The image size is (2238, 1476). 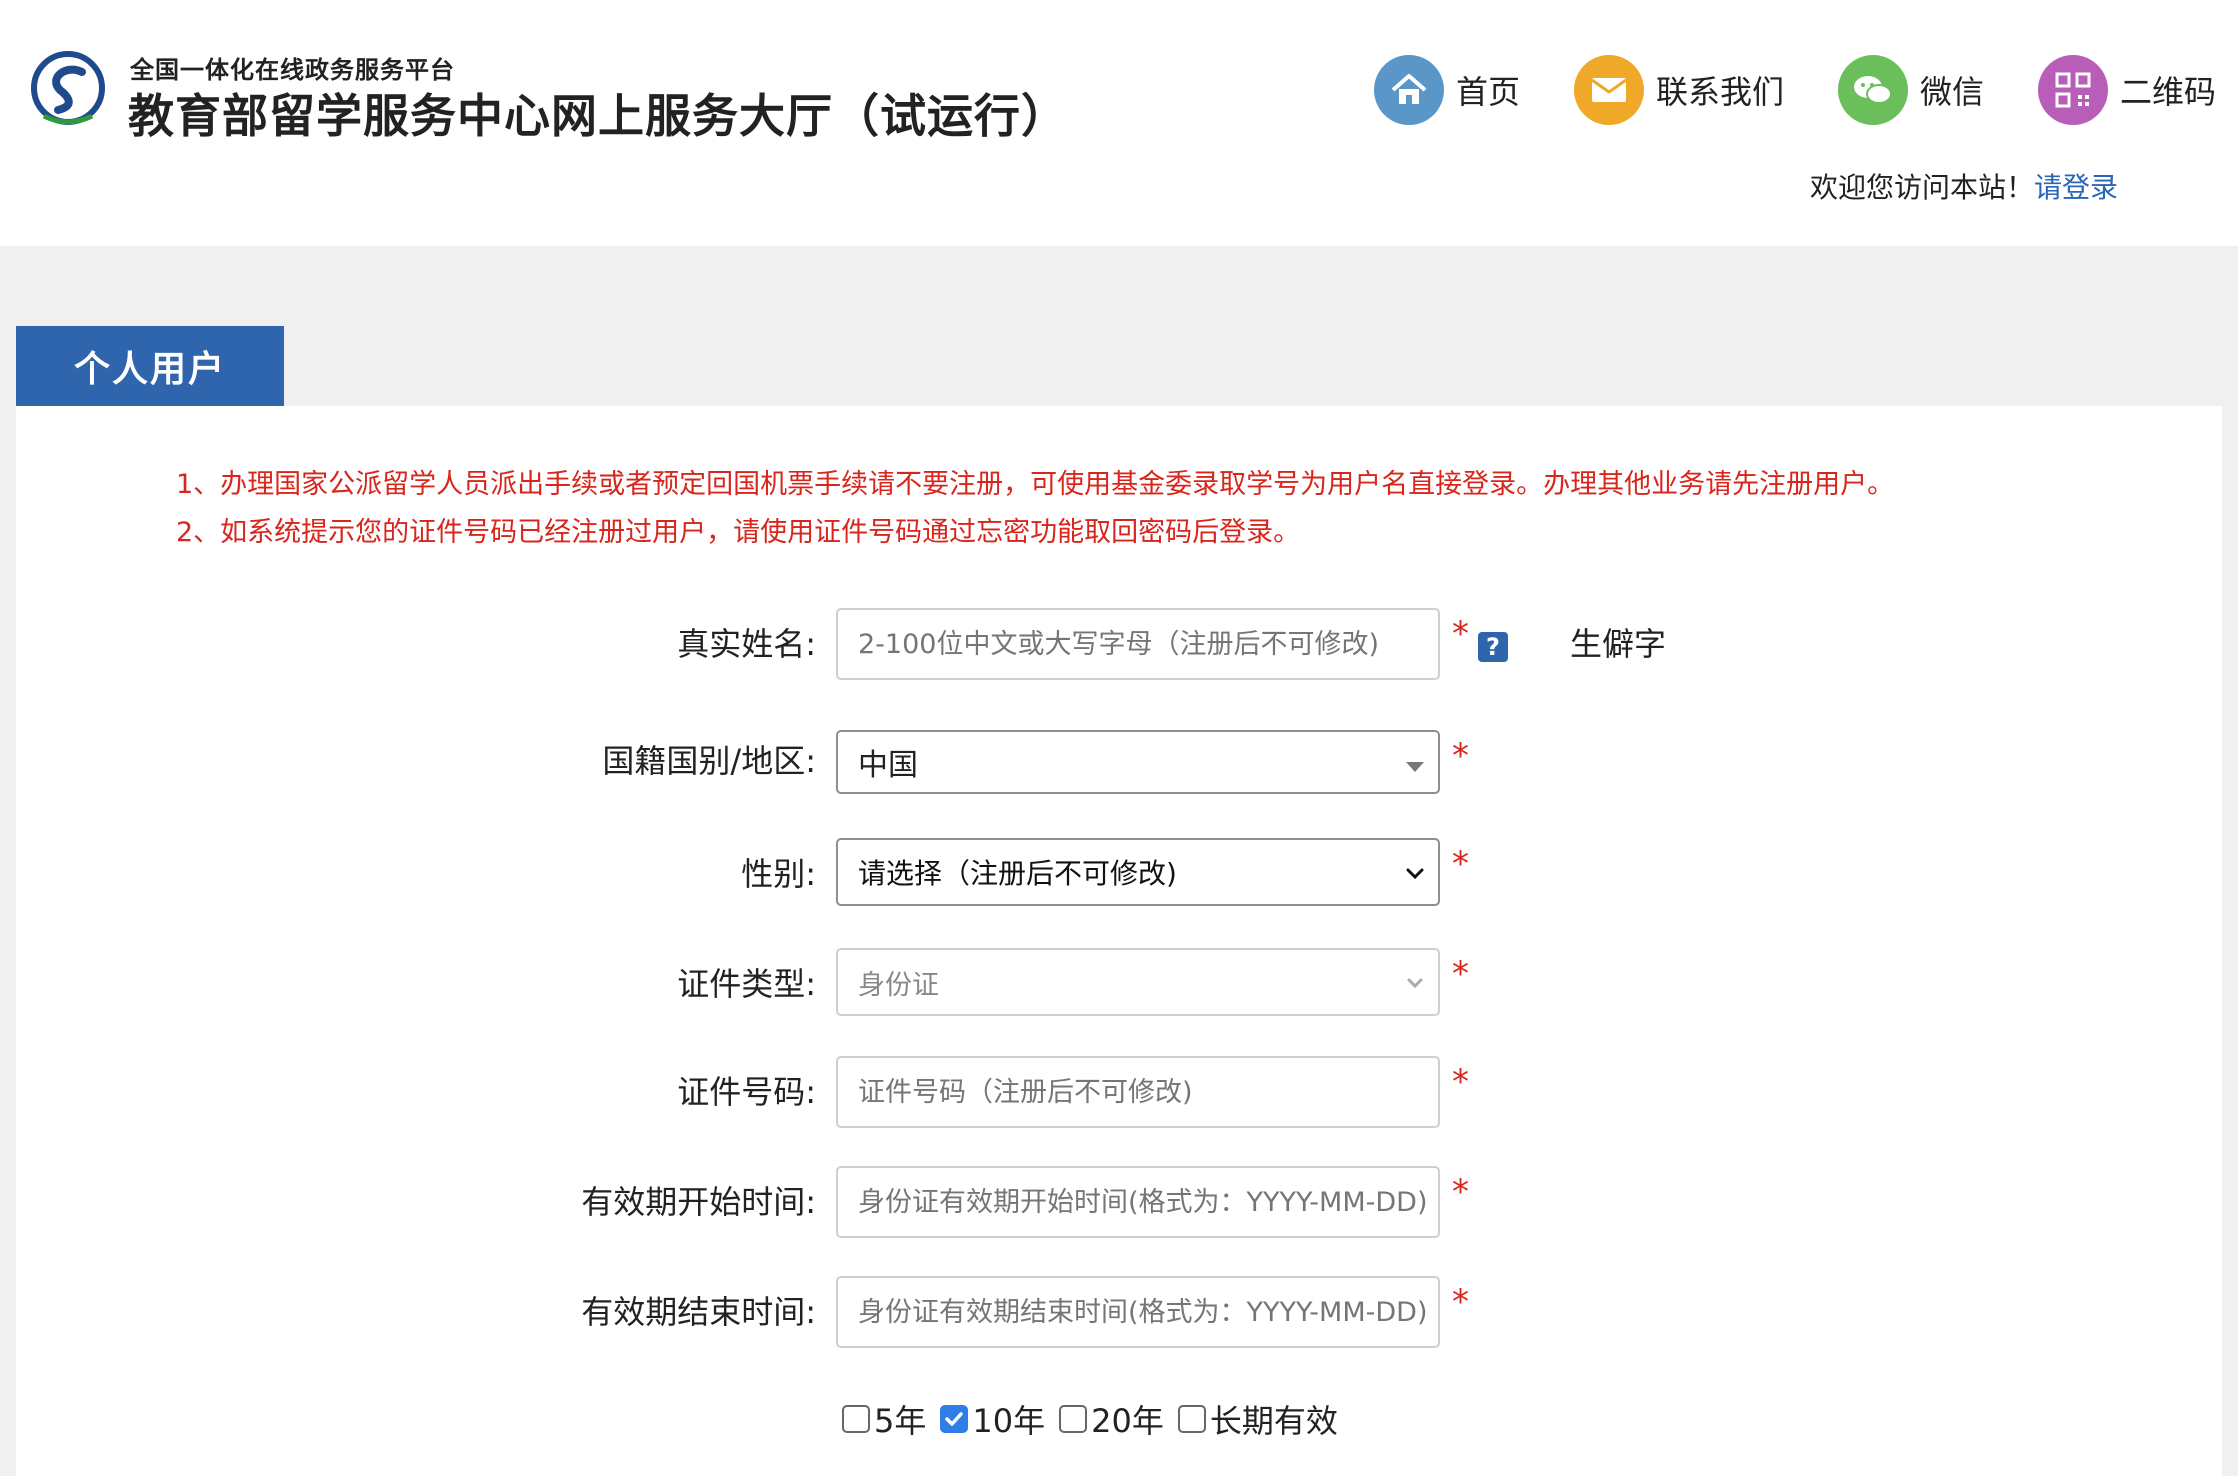 What do you see at coordinates (746, 1092) in the screenshot?
I see `id-number-label: 证件号码:` at bounding box center [746, 1092].